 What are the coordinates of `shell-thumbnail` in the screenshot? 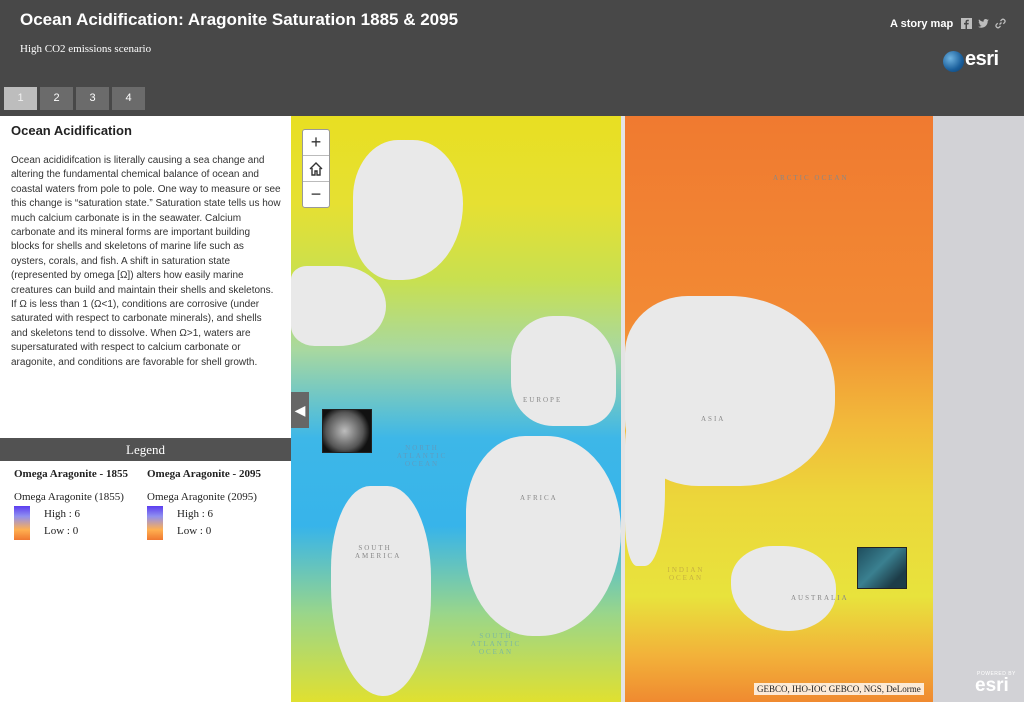 It's located at (347, 431).